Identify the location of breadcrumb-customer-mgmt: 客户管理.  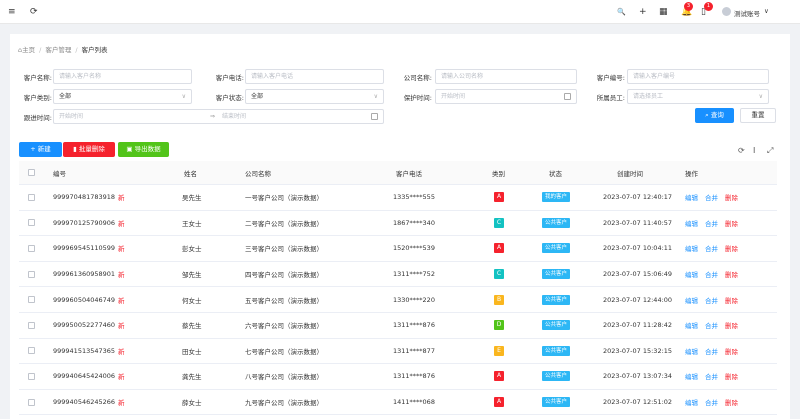
(58, 50).